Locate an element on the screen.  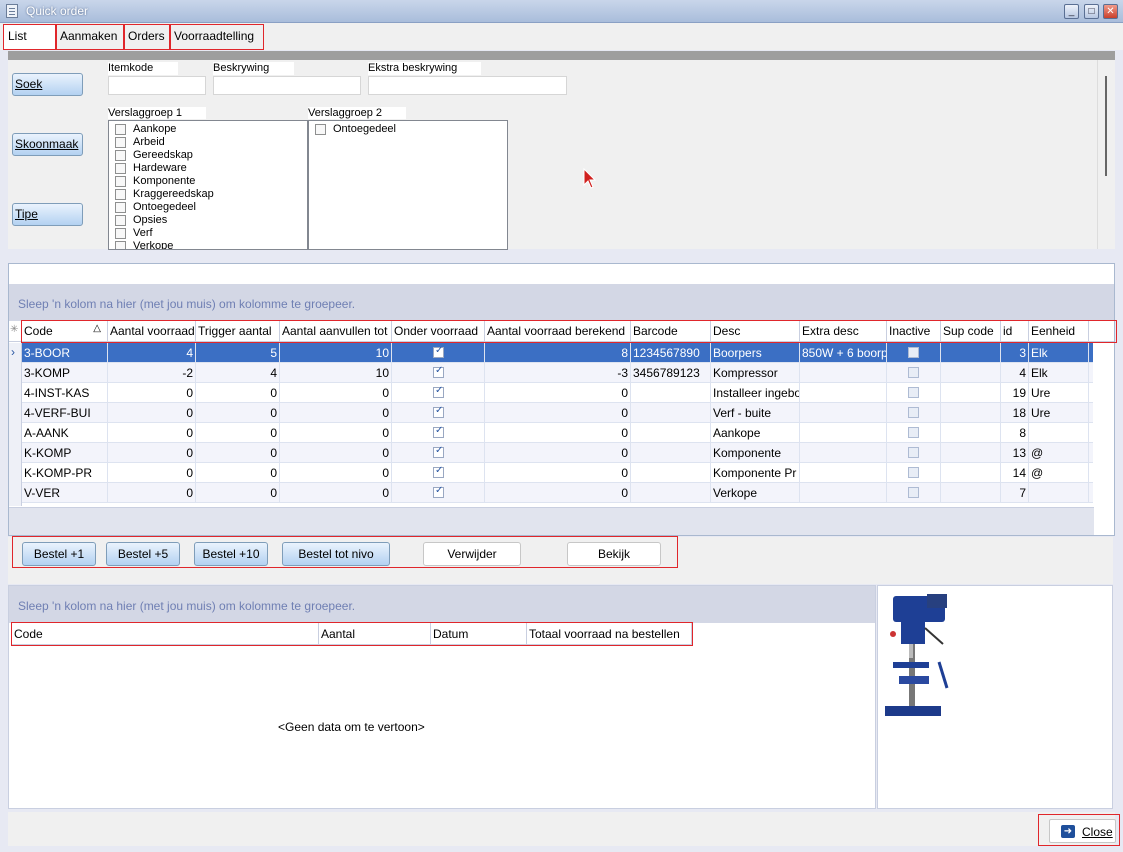
cell-eenheid is located at coordinates (1059, 433).